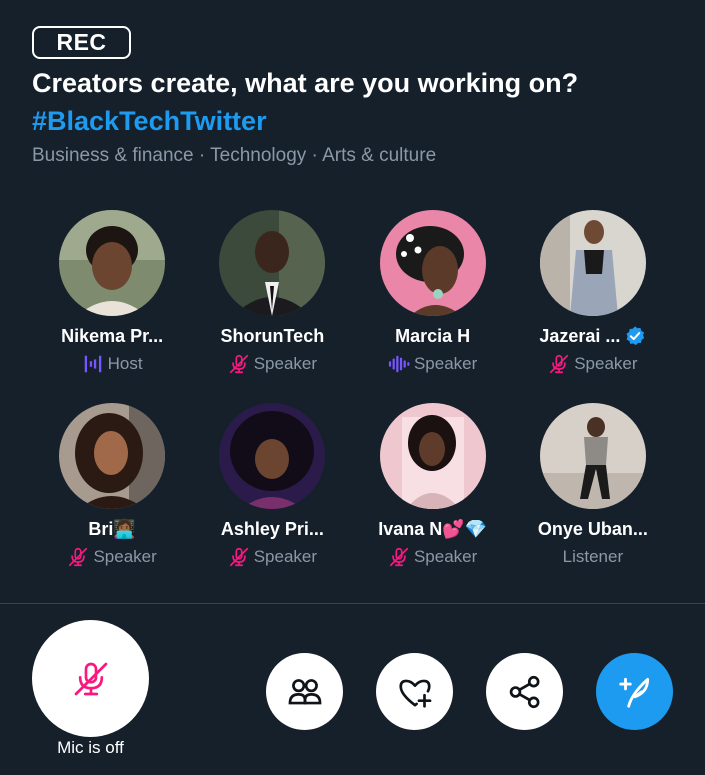 The image size is (705, 775). What do you see at coordinates (112, 528) in the screenshot?
I see `participant-name: Bri👩🏾‍💻` at bounding box center [112, 528].